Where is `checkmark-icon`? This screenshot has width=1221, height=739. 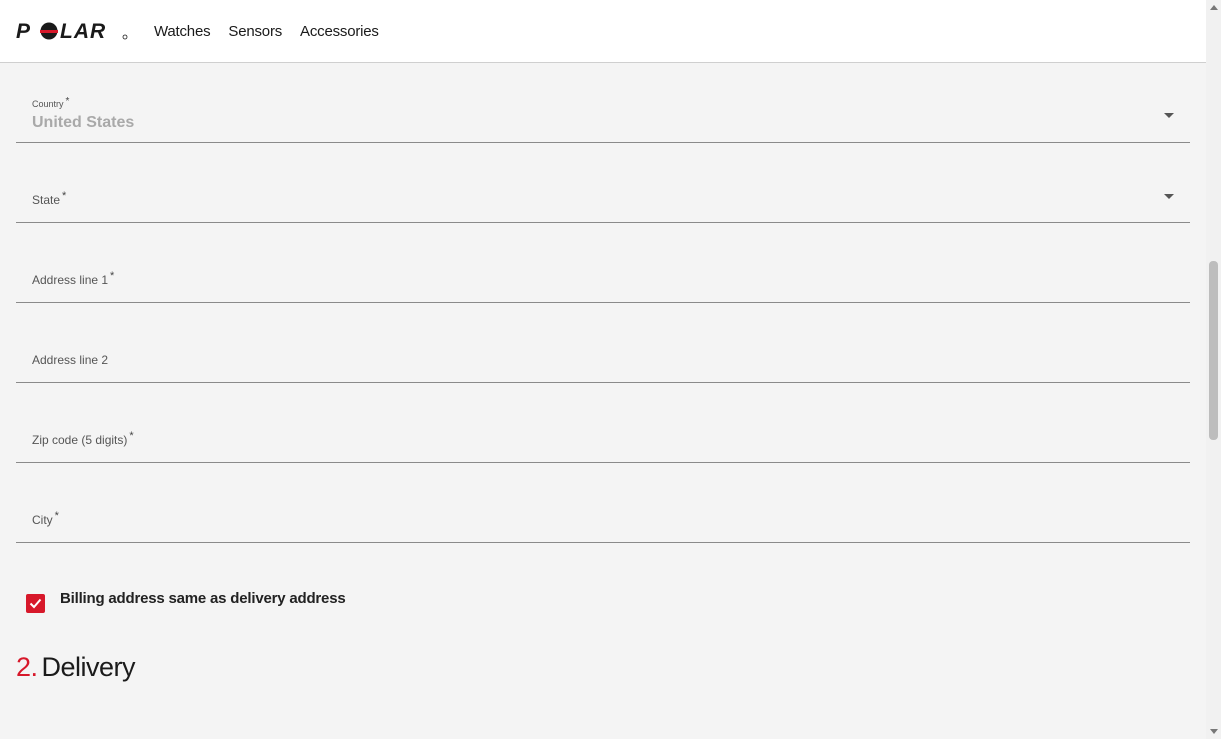
checkmark-icon is located at coordinates (35, 603).